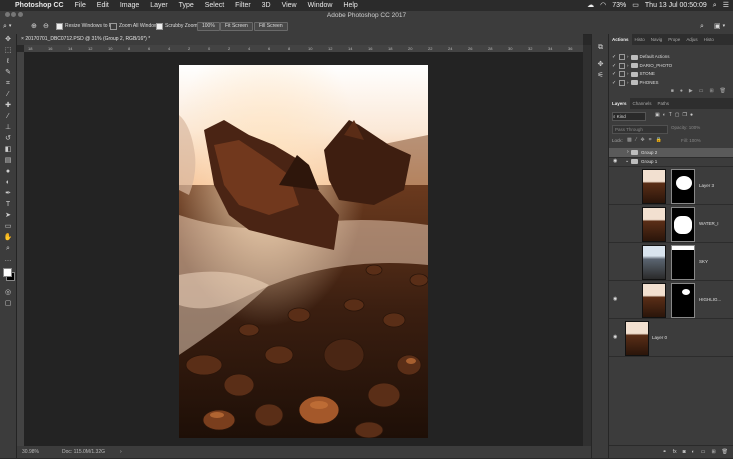 The height and width of the screenshot is (459, 733). Describe the element at coordinates (671, 83) in the screenshot. I see `action-set-row: ✓ › PHONES` at that location.